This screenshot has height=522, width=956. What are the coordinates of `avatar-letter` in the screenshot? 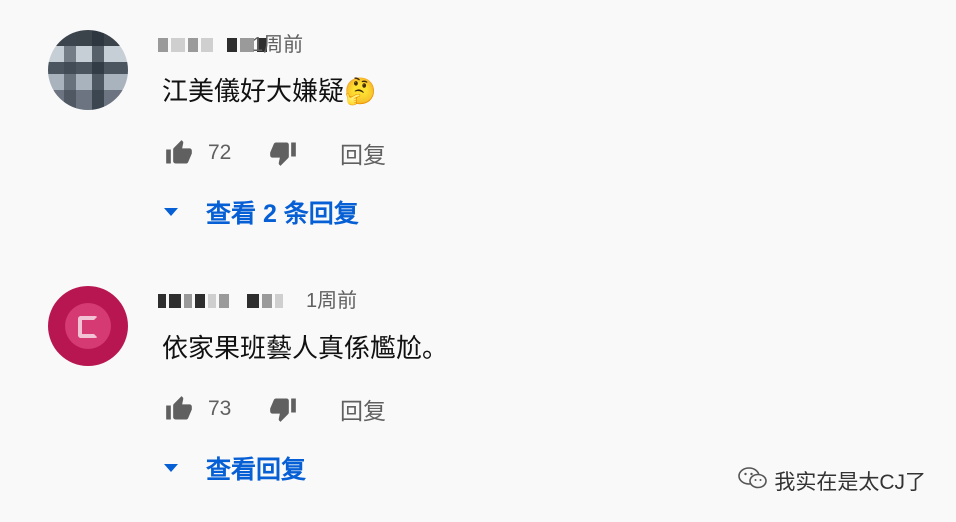 It's located at (88, 327).